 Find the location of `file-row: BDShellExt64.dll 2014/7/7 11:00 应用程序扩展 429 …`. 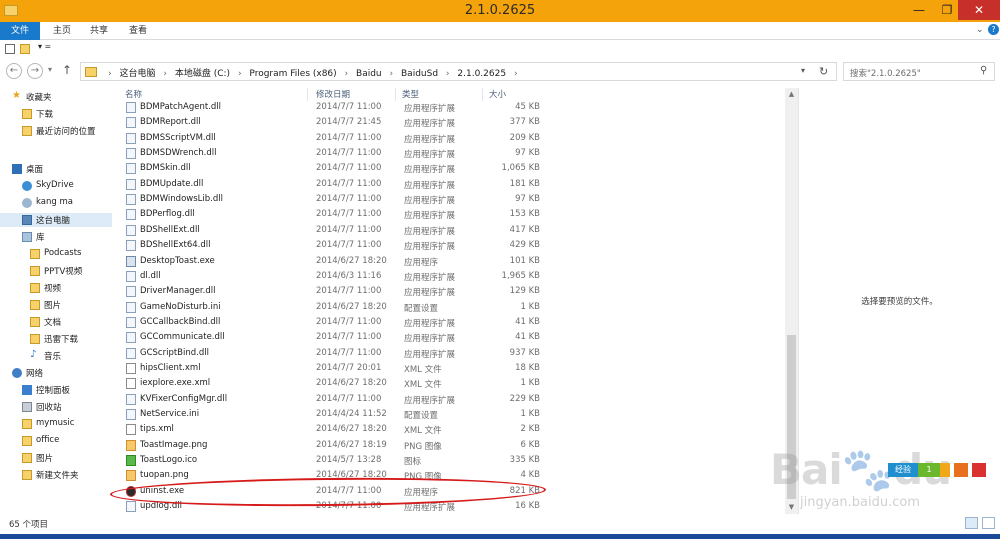

file-row: BDShellExt64.dll 2014/7/7 11:00 应用程序扩展 429 … is located at coordinates (449, 245).